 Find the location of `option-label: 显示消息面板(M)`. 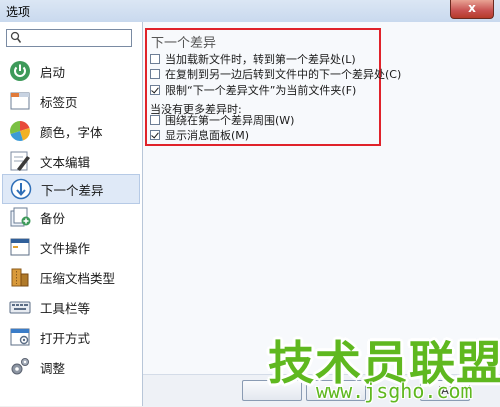

option-label: 显示消息面板(M) is located at coordinates (207, 135).